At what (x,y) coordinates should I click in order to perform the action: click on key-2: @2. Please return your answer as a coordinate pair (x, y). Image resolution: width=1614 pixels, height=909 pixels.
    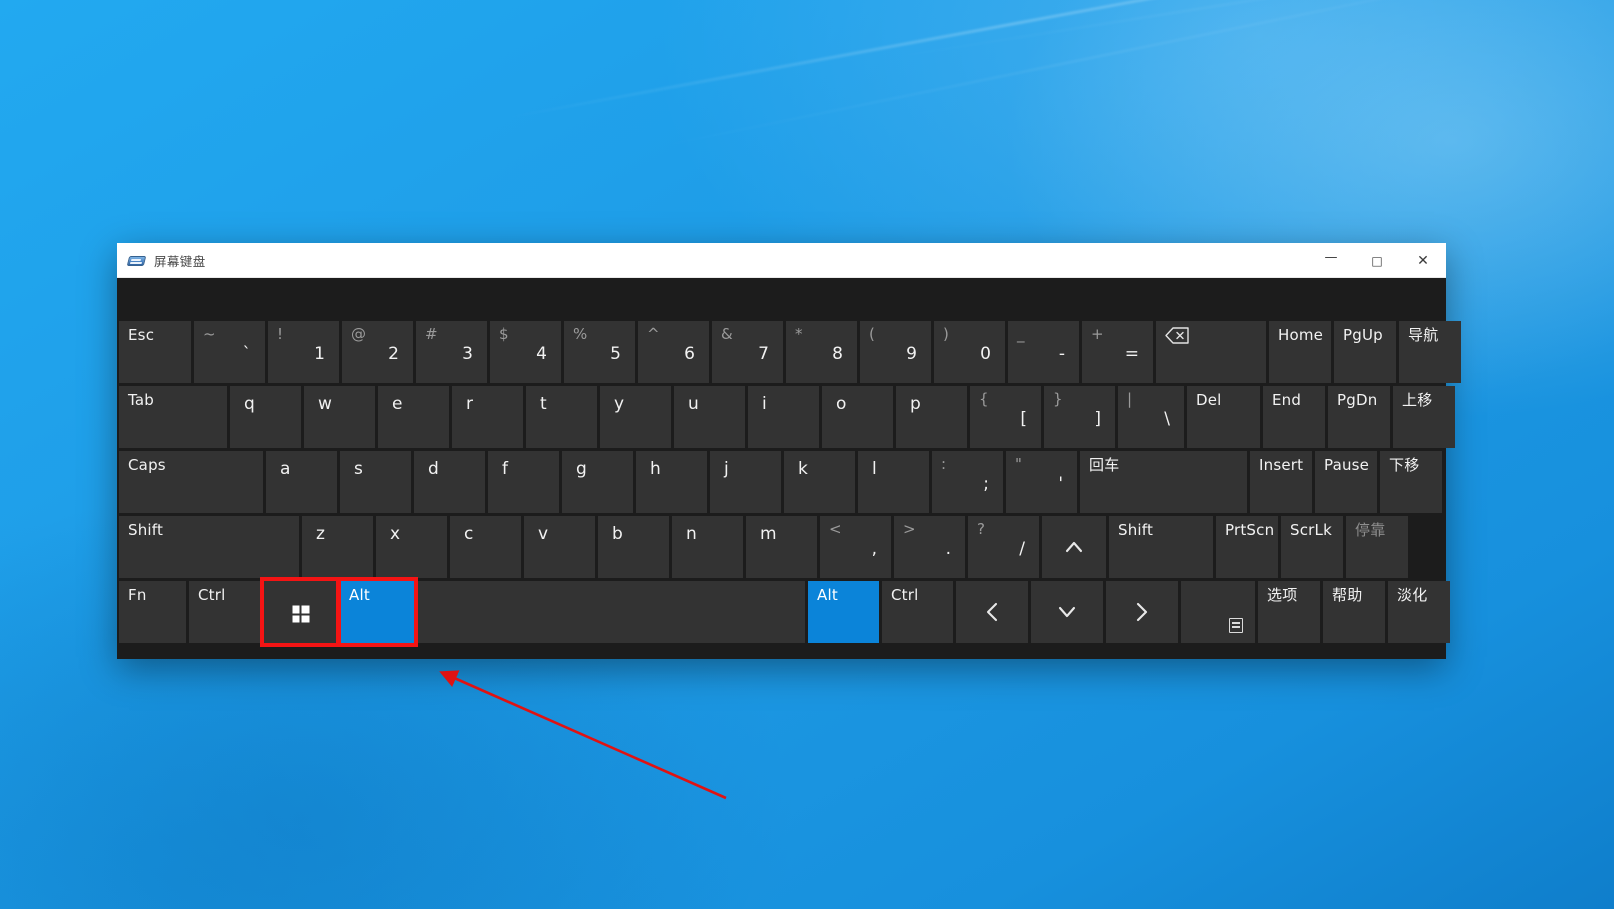
    Looking at the image, I should click on (377, 352).